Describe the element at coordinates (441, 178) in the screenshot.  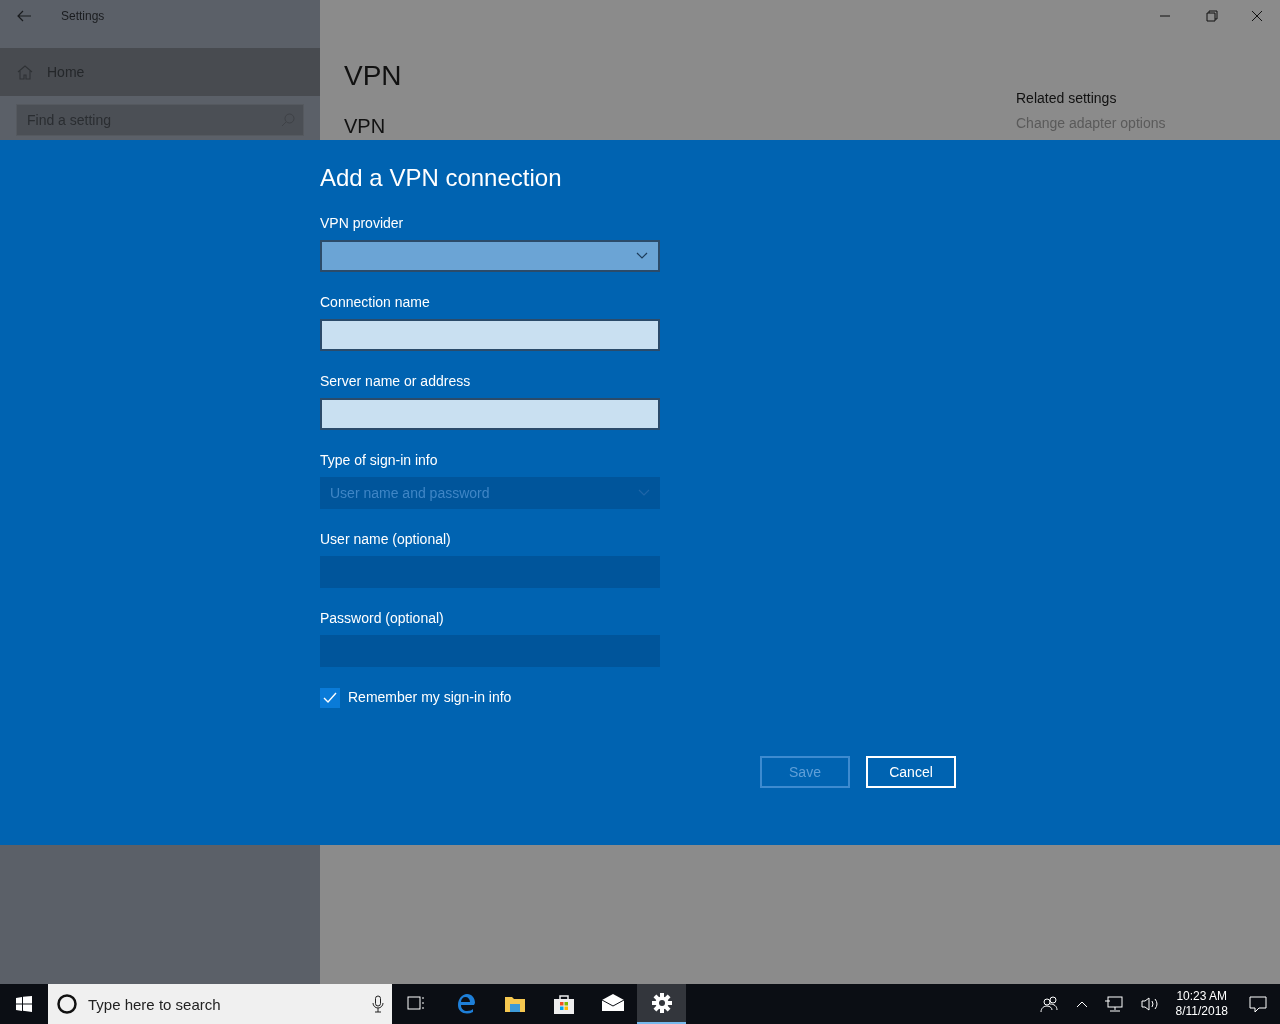
I see `dialog-title: Add a VPN connection` at that location.